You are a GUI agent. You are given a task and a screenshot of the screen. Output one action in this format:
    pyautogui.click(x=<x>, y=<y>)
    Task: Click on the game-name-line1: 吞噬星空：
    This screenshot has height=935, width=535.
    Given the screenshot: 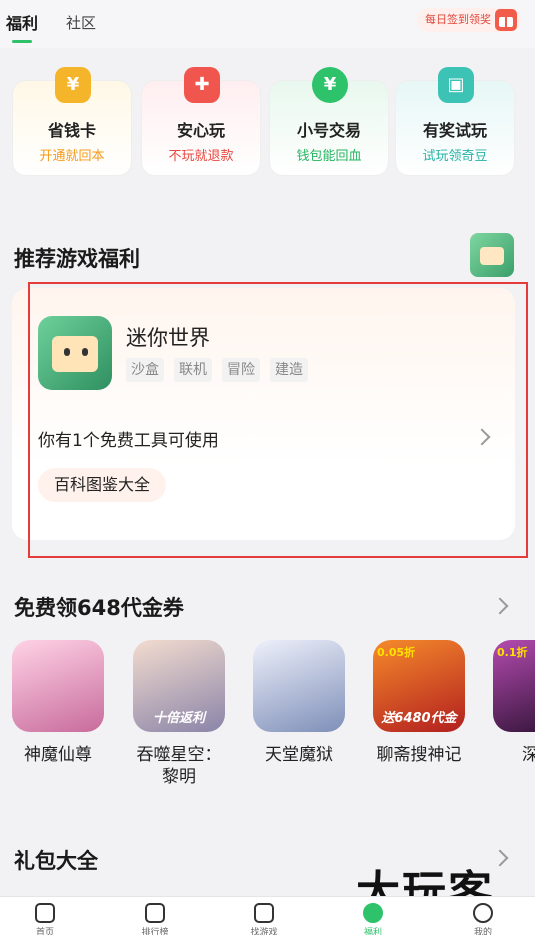 What is the action you would take?
    pyautogui.click(x=179, y=755)
    